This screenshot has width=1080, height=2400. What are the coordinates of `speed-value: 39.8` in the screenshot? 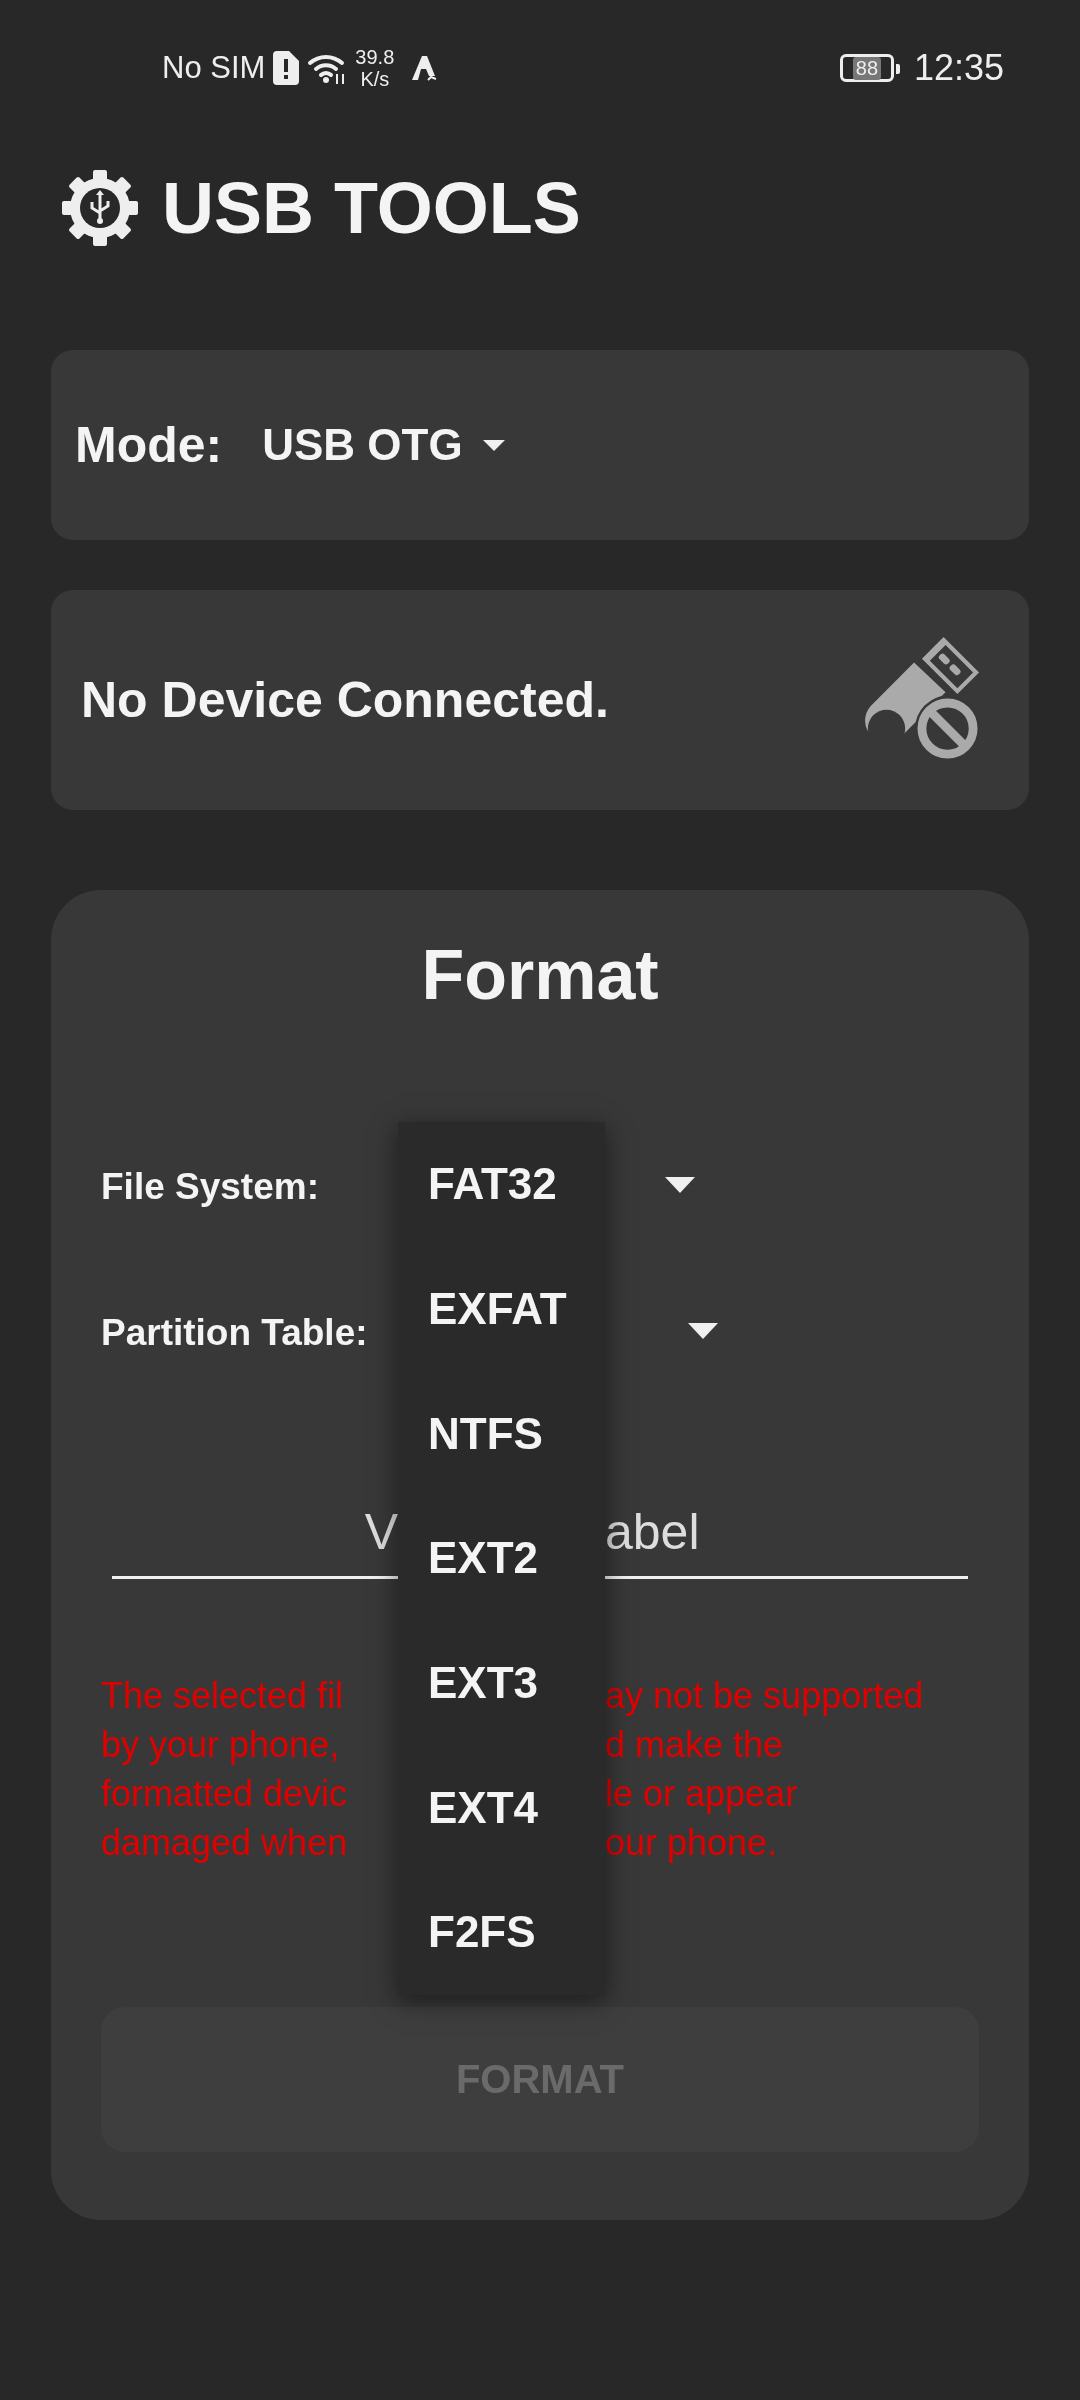 It's located at (375, 57).